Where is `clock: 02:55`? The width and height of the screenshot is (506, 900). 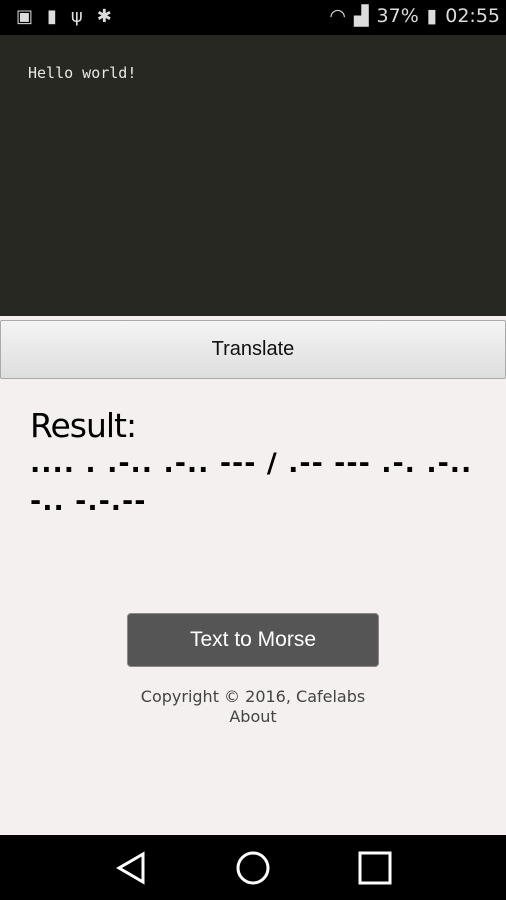
clock: 02:55 is located at coordinates (472, 16).